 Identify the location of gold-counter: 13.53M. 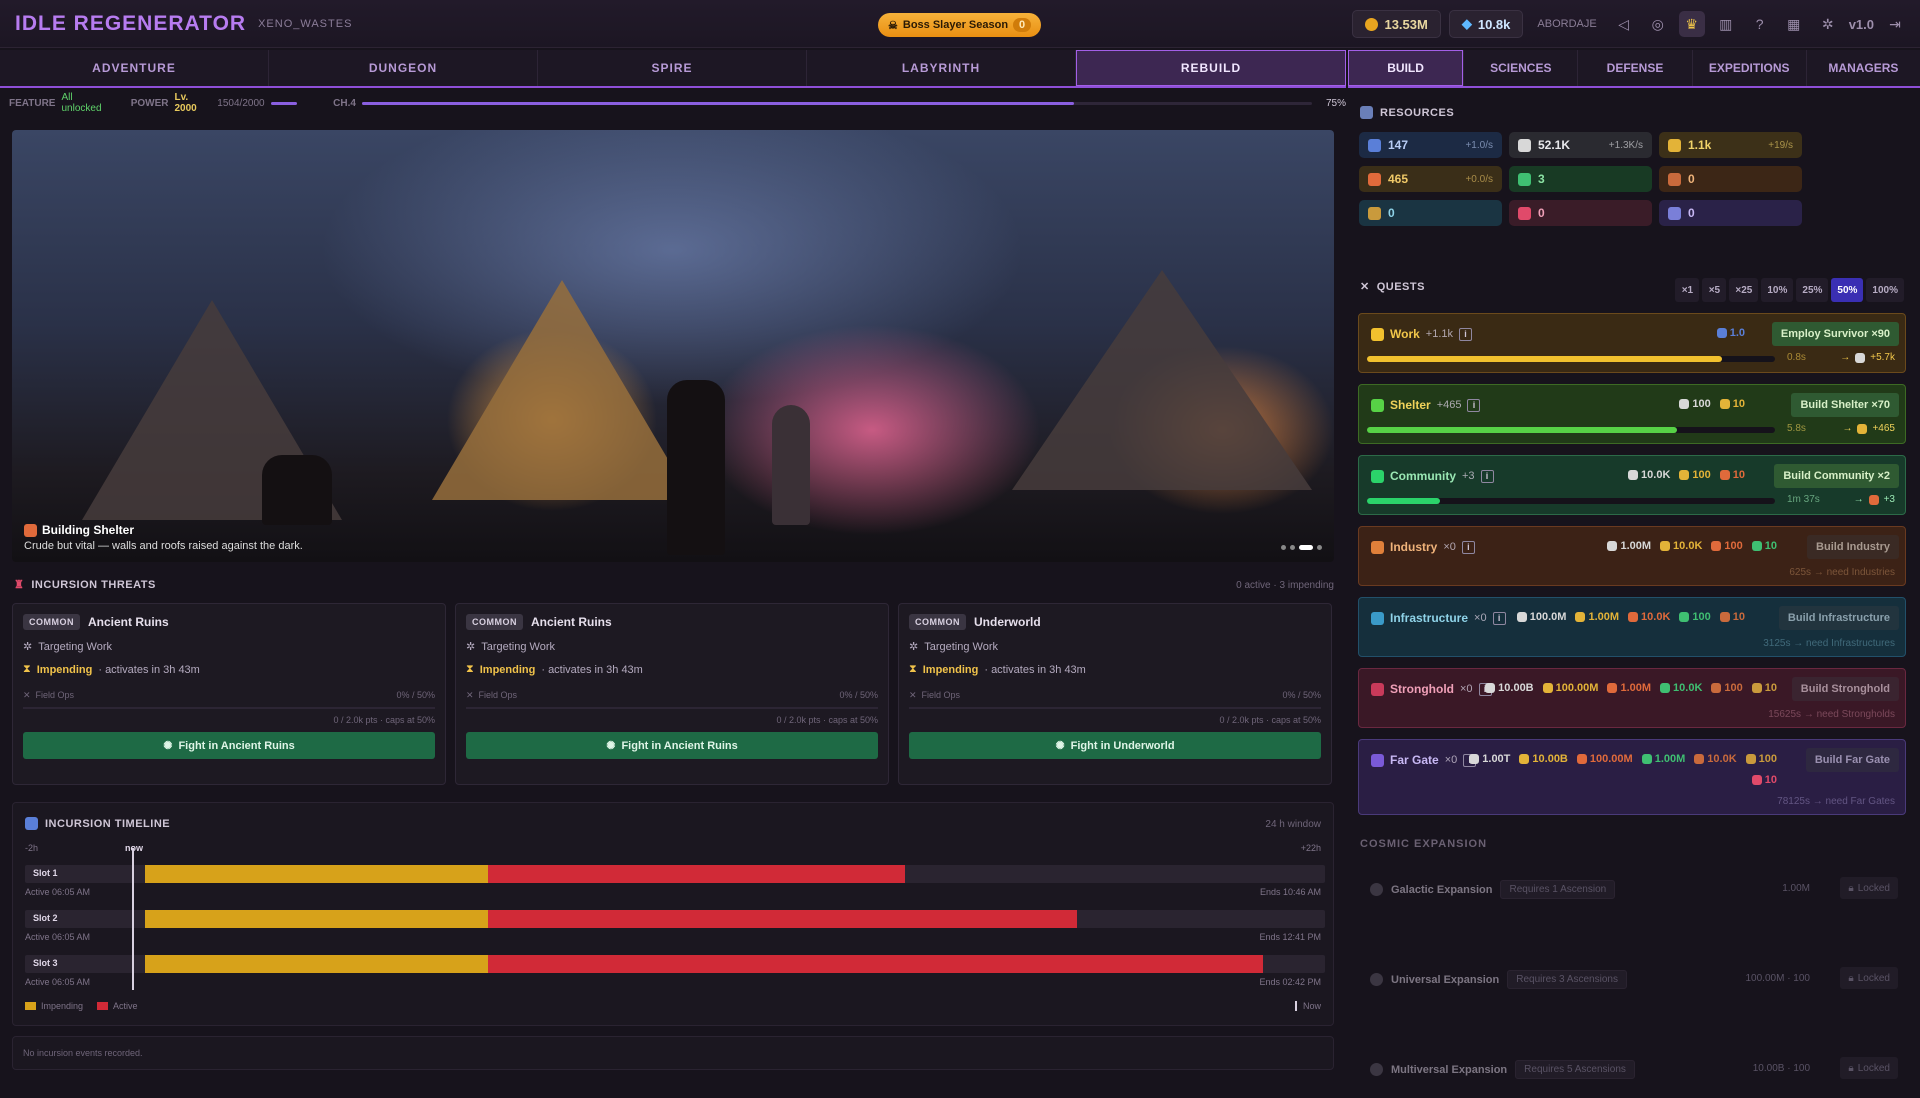
(1396, 24).